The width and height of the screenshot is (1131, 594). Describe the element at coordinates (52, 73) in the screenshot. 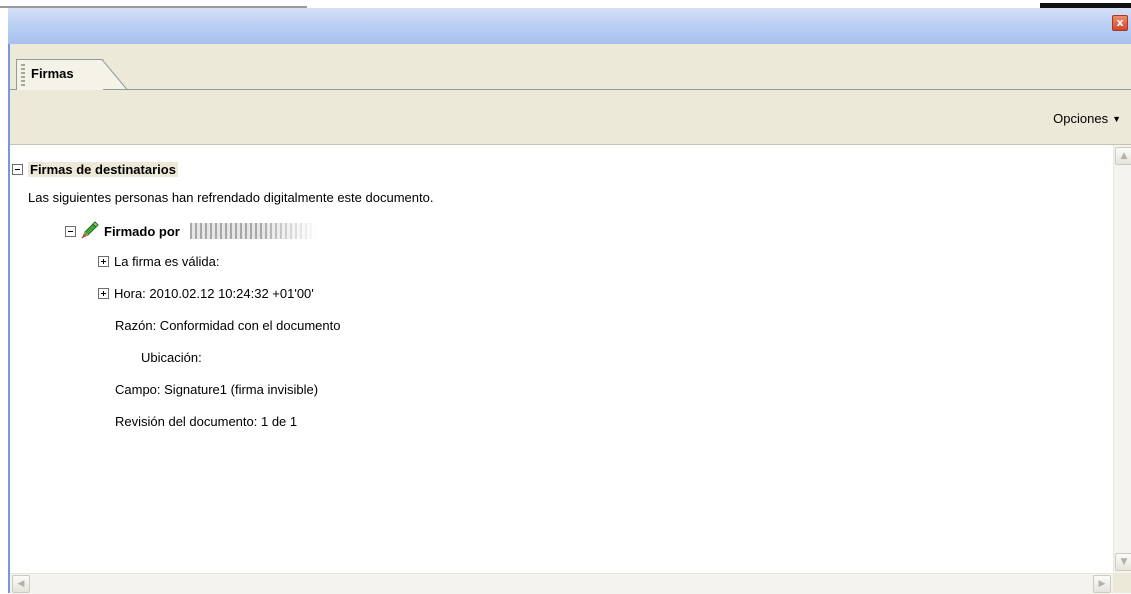

I see `tab-label: Firmas` at that location.